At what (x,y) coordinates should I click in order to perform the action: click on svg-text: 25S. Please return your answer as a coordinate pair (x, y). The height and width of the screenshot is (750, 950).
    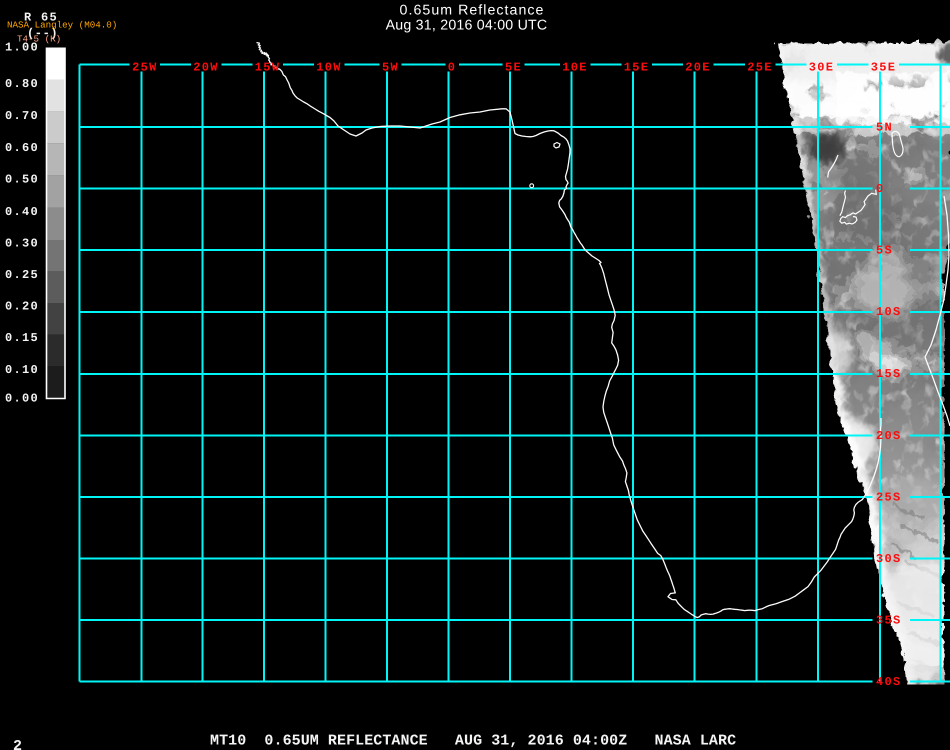
    Looking at the image, I should click on (889, 497).